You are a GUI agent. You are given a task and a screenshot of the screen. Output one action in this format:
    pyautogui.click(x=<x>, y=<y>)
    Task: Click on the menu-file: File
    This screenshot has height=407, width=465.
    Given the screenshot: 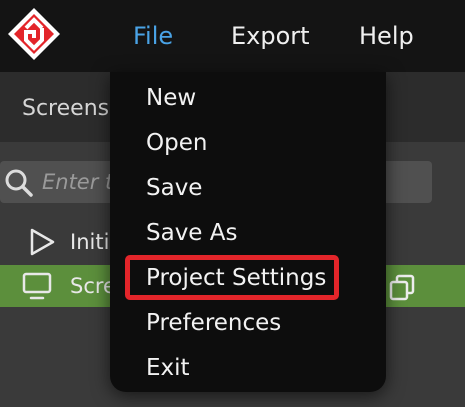 What is the action you would take?
    pyautogui.click(x=153, y=36)
    